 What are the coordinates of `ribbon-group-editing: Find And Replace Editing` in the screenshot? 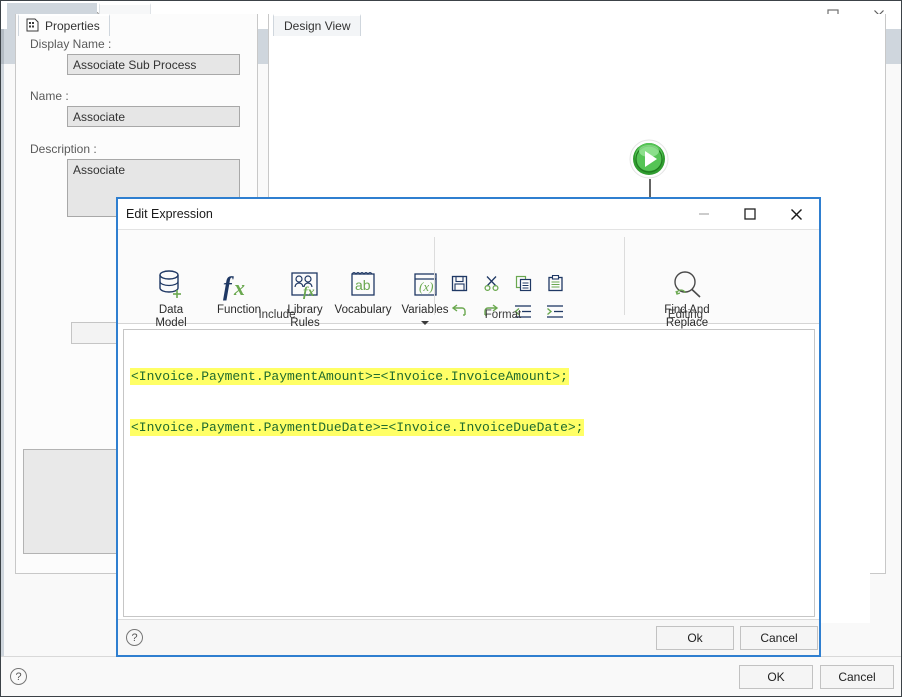 It's located at (685, 279).